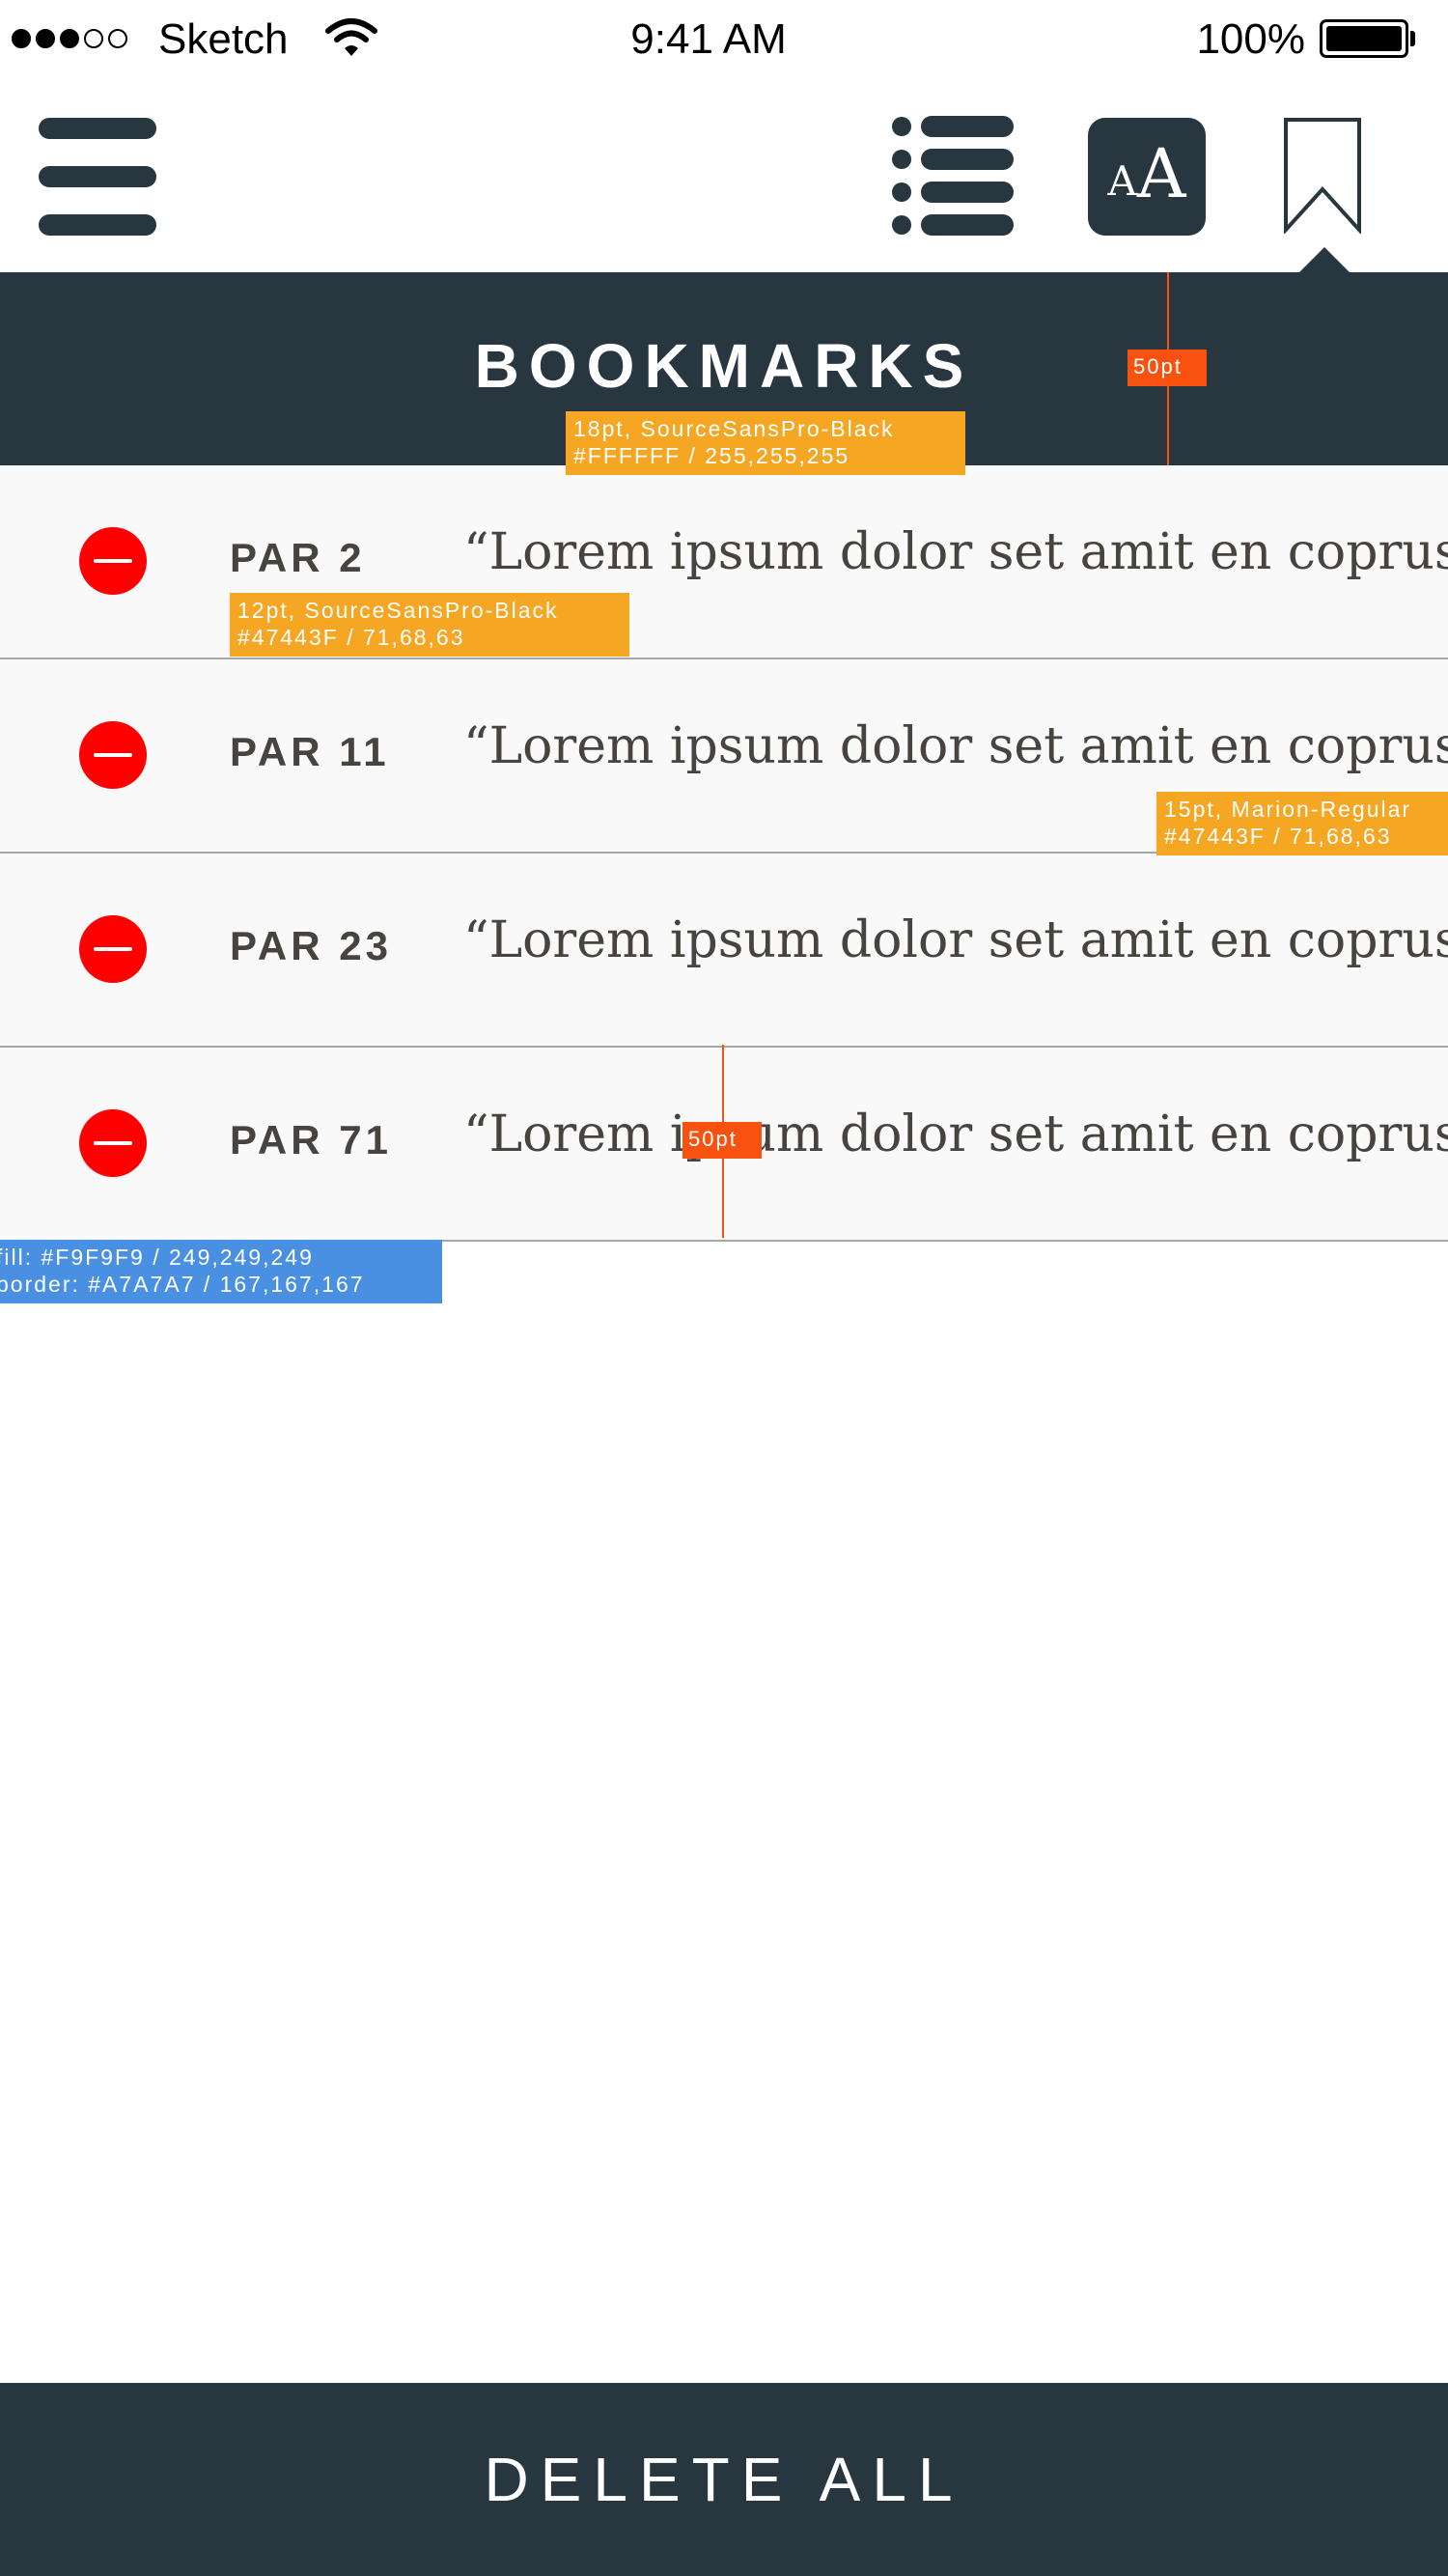 The height and width of the screenshot is (2576, 1448). Describe the element at coordinates (1251, 39) in the screenshot. I see `battery-percent: 100%` at that location.